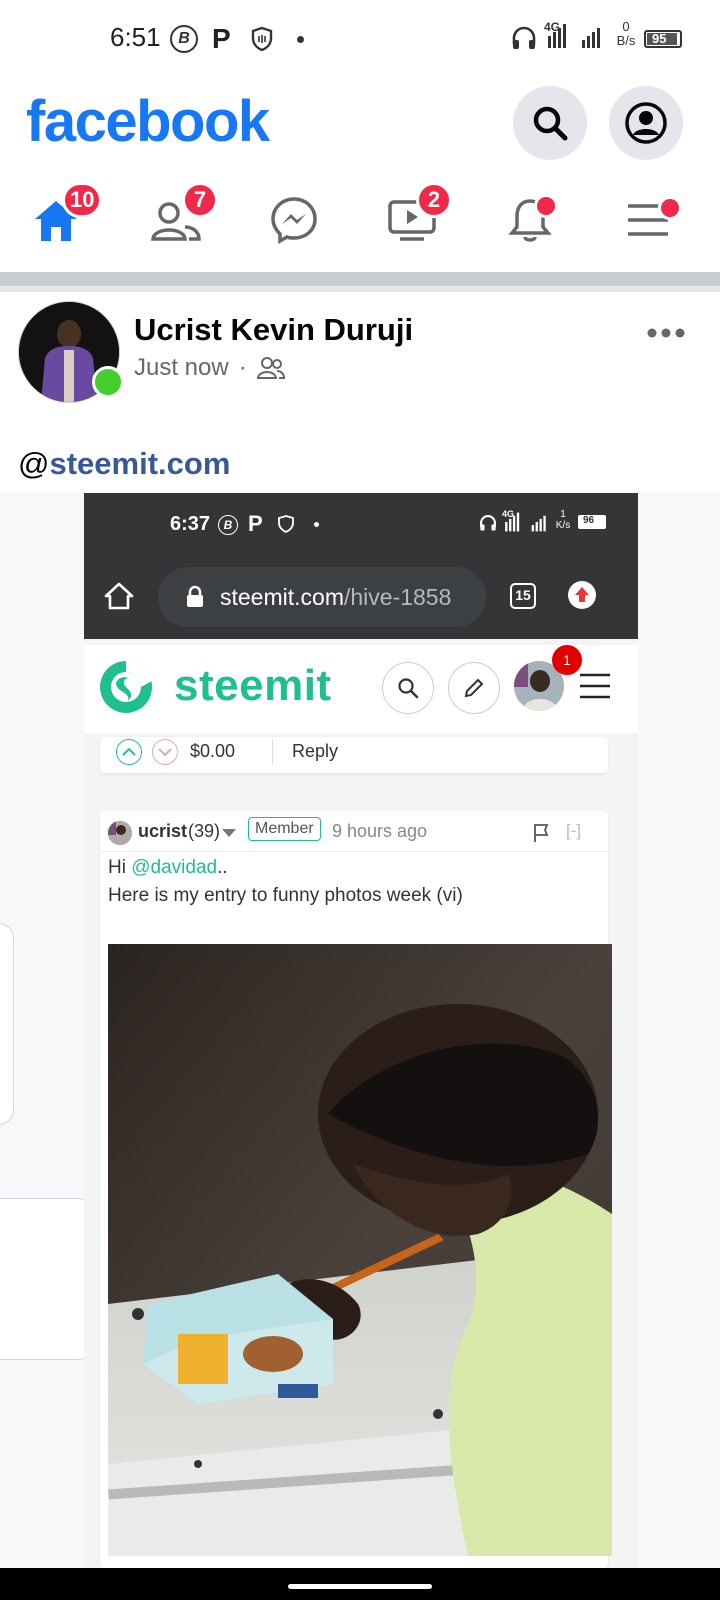  I want to click on embedded-network-type: 4G, so click(508, 514).